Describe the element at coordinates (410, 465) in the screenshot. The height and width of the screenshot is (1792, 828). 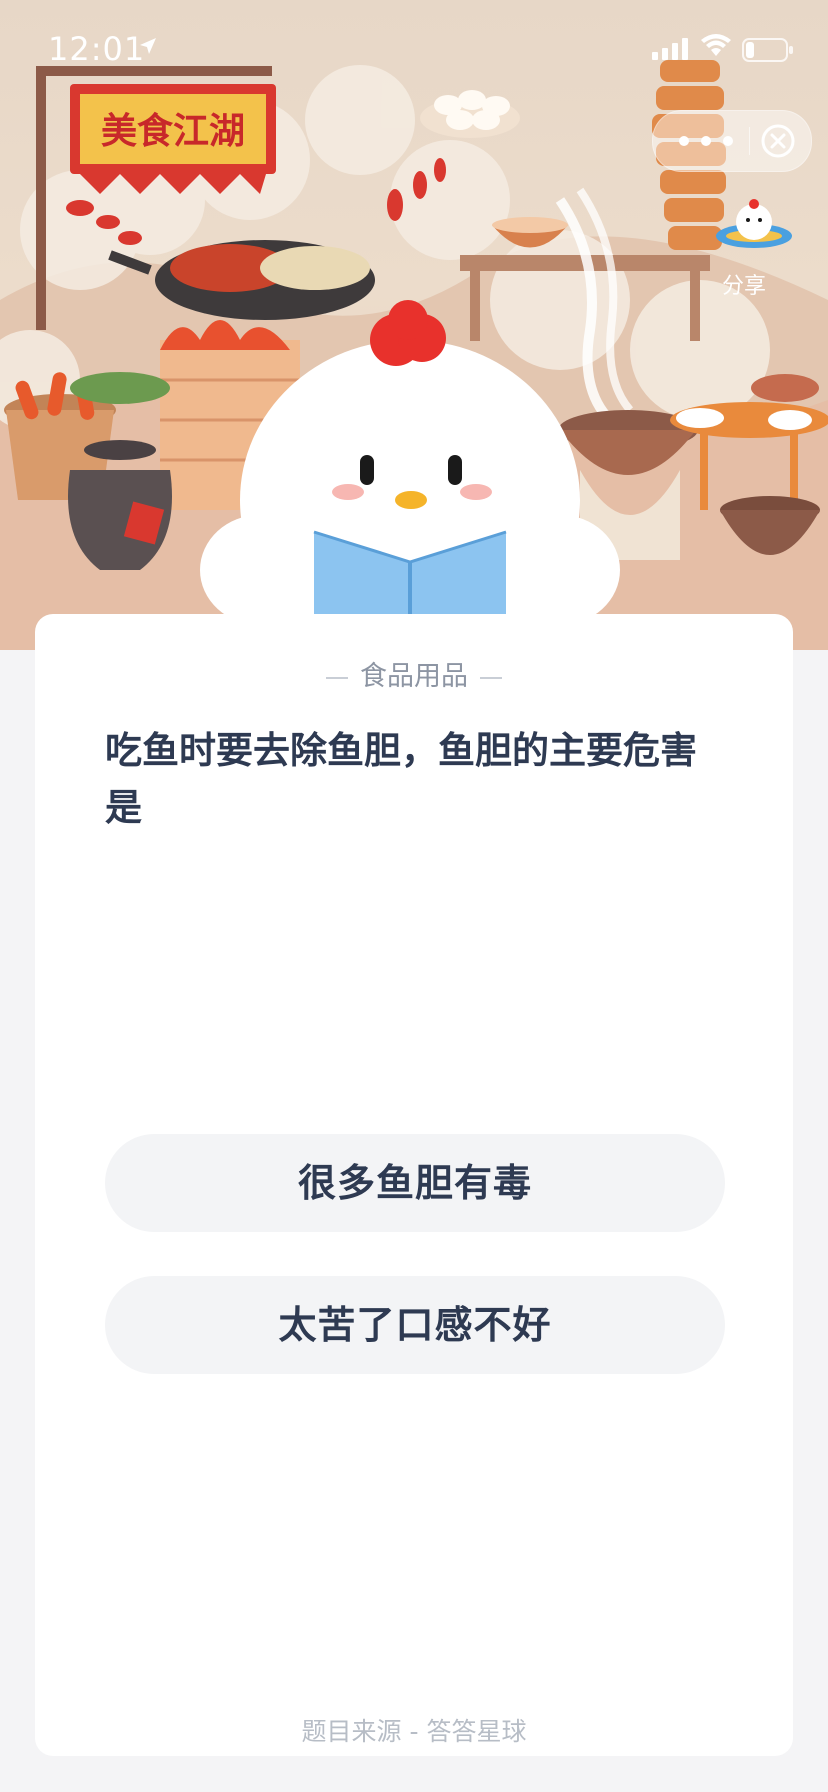
I see `chicken-mascot` at that location.